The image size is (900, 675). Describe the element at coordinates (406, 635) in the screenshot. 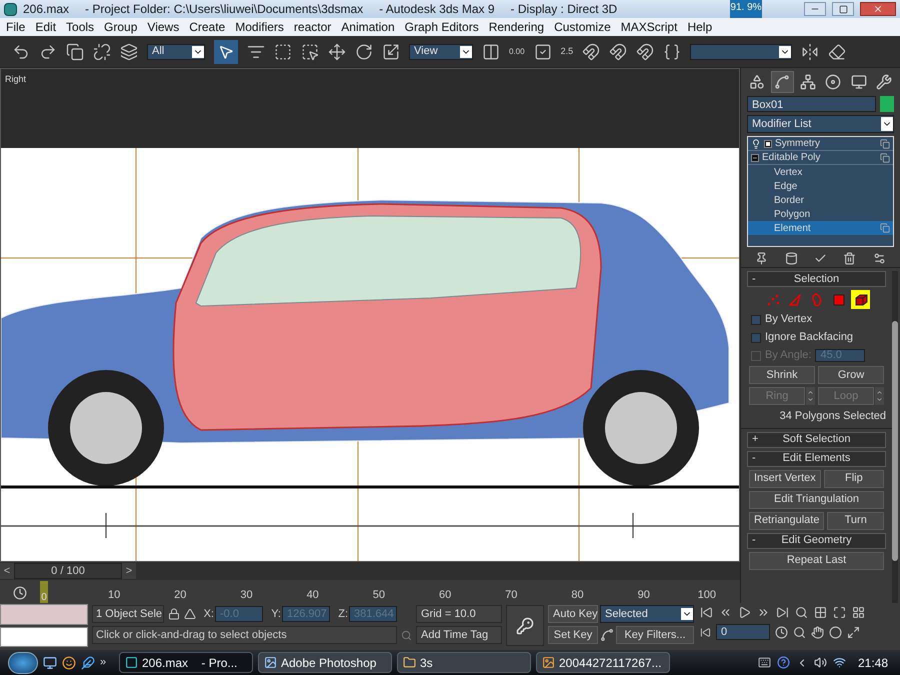

I see `search-icon` at that location.